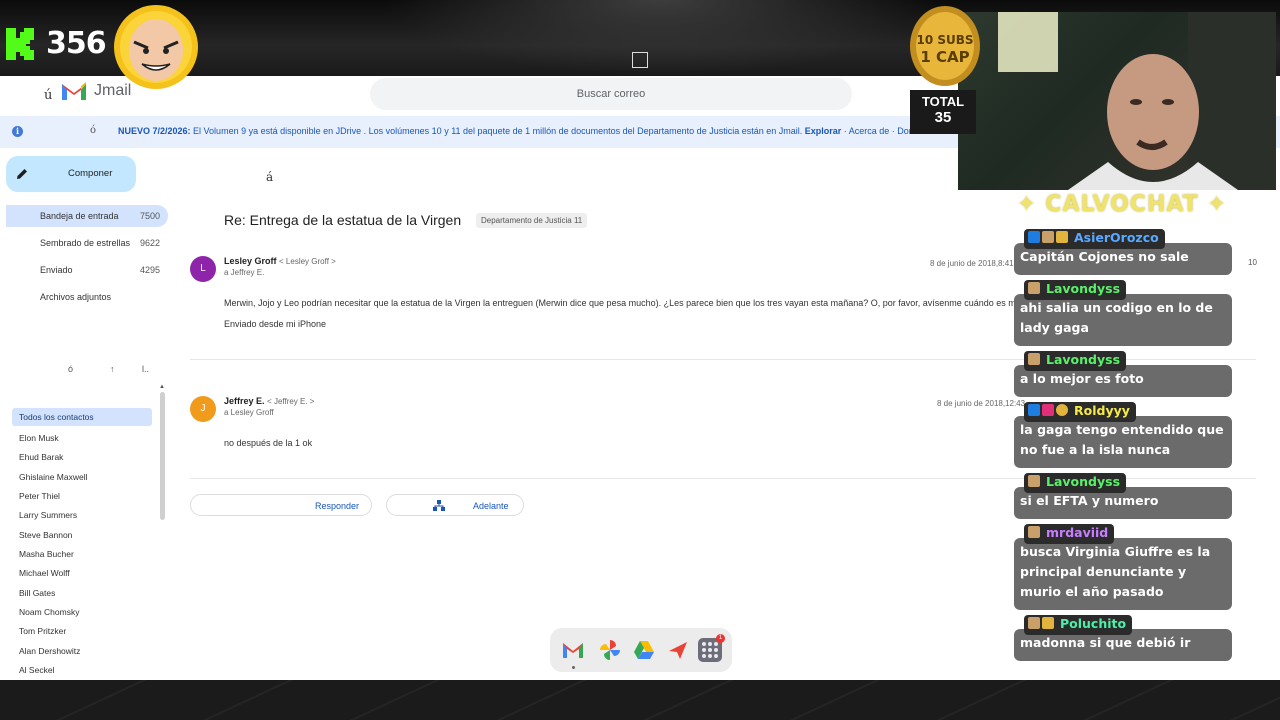 The height and width of the screenshot is (720, 1280). I want to click on contact-item: Al Seckel, so click(36, 670).